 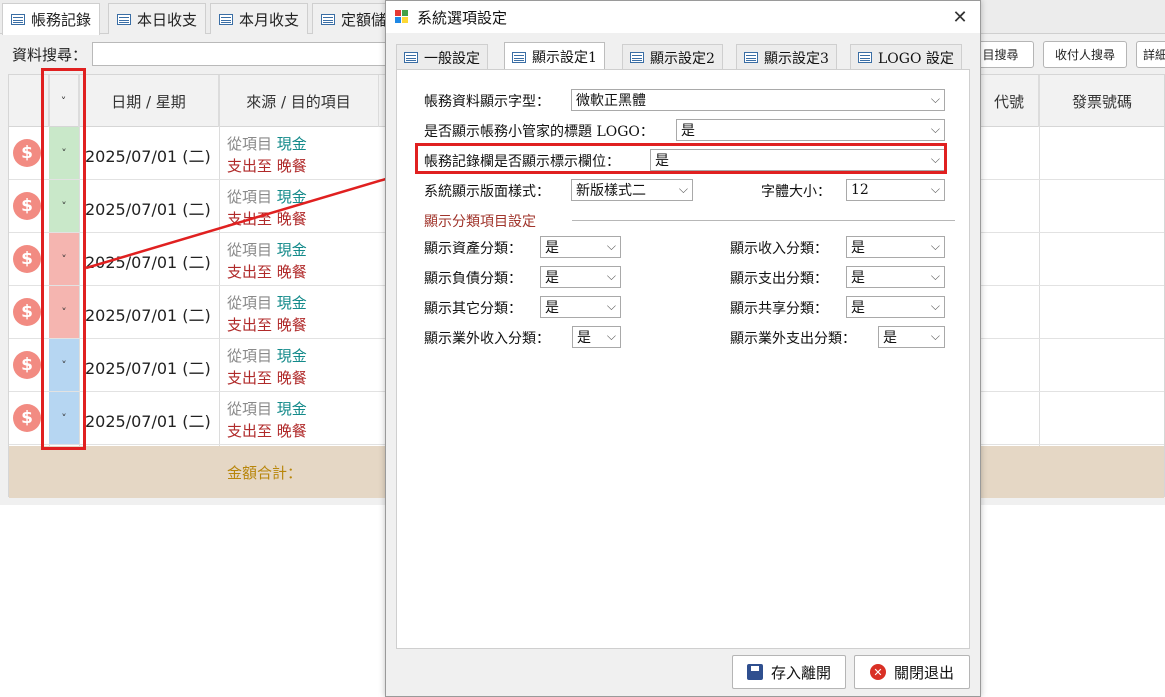 What do you see at coordinates (269, 19) in the screenshot?
I see `tab-label: 本月收支` at bounding box center [269, 19].